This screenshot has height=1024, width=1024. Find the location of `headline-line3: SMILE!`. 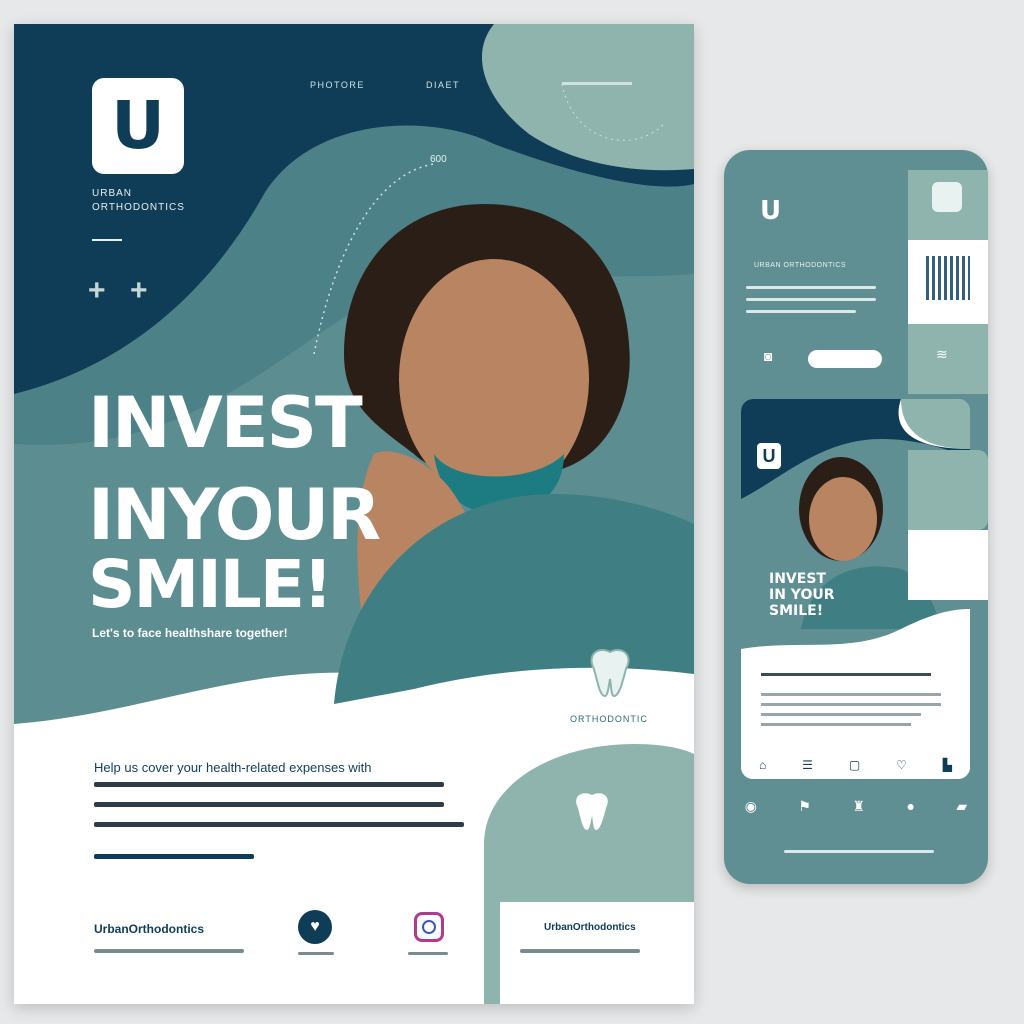

headline-line3: SMILE! is located at coordinates (210, 584).